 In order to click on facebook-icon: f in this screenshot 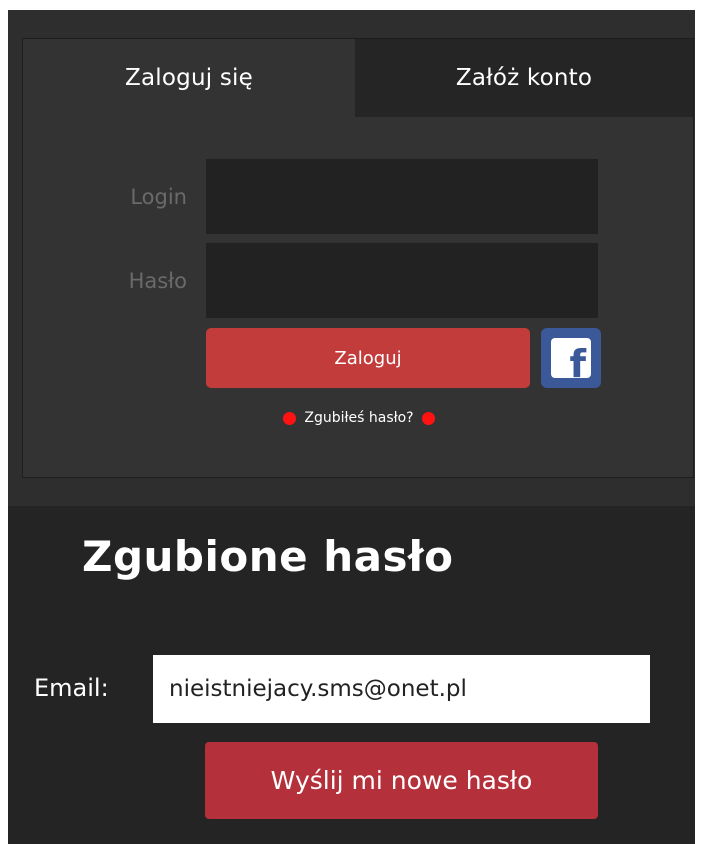, I will do `click(571, 358)`.